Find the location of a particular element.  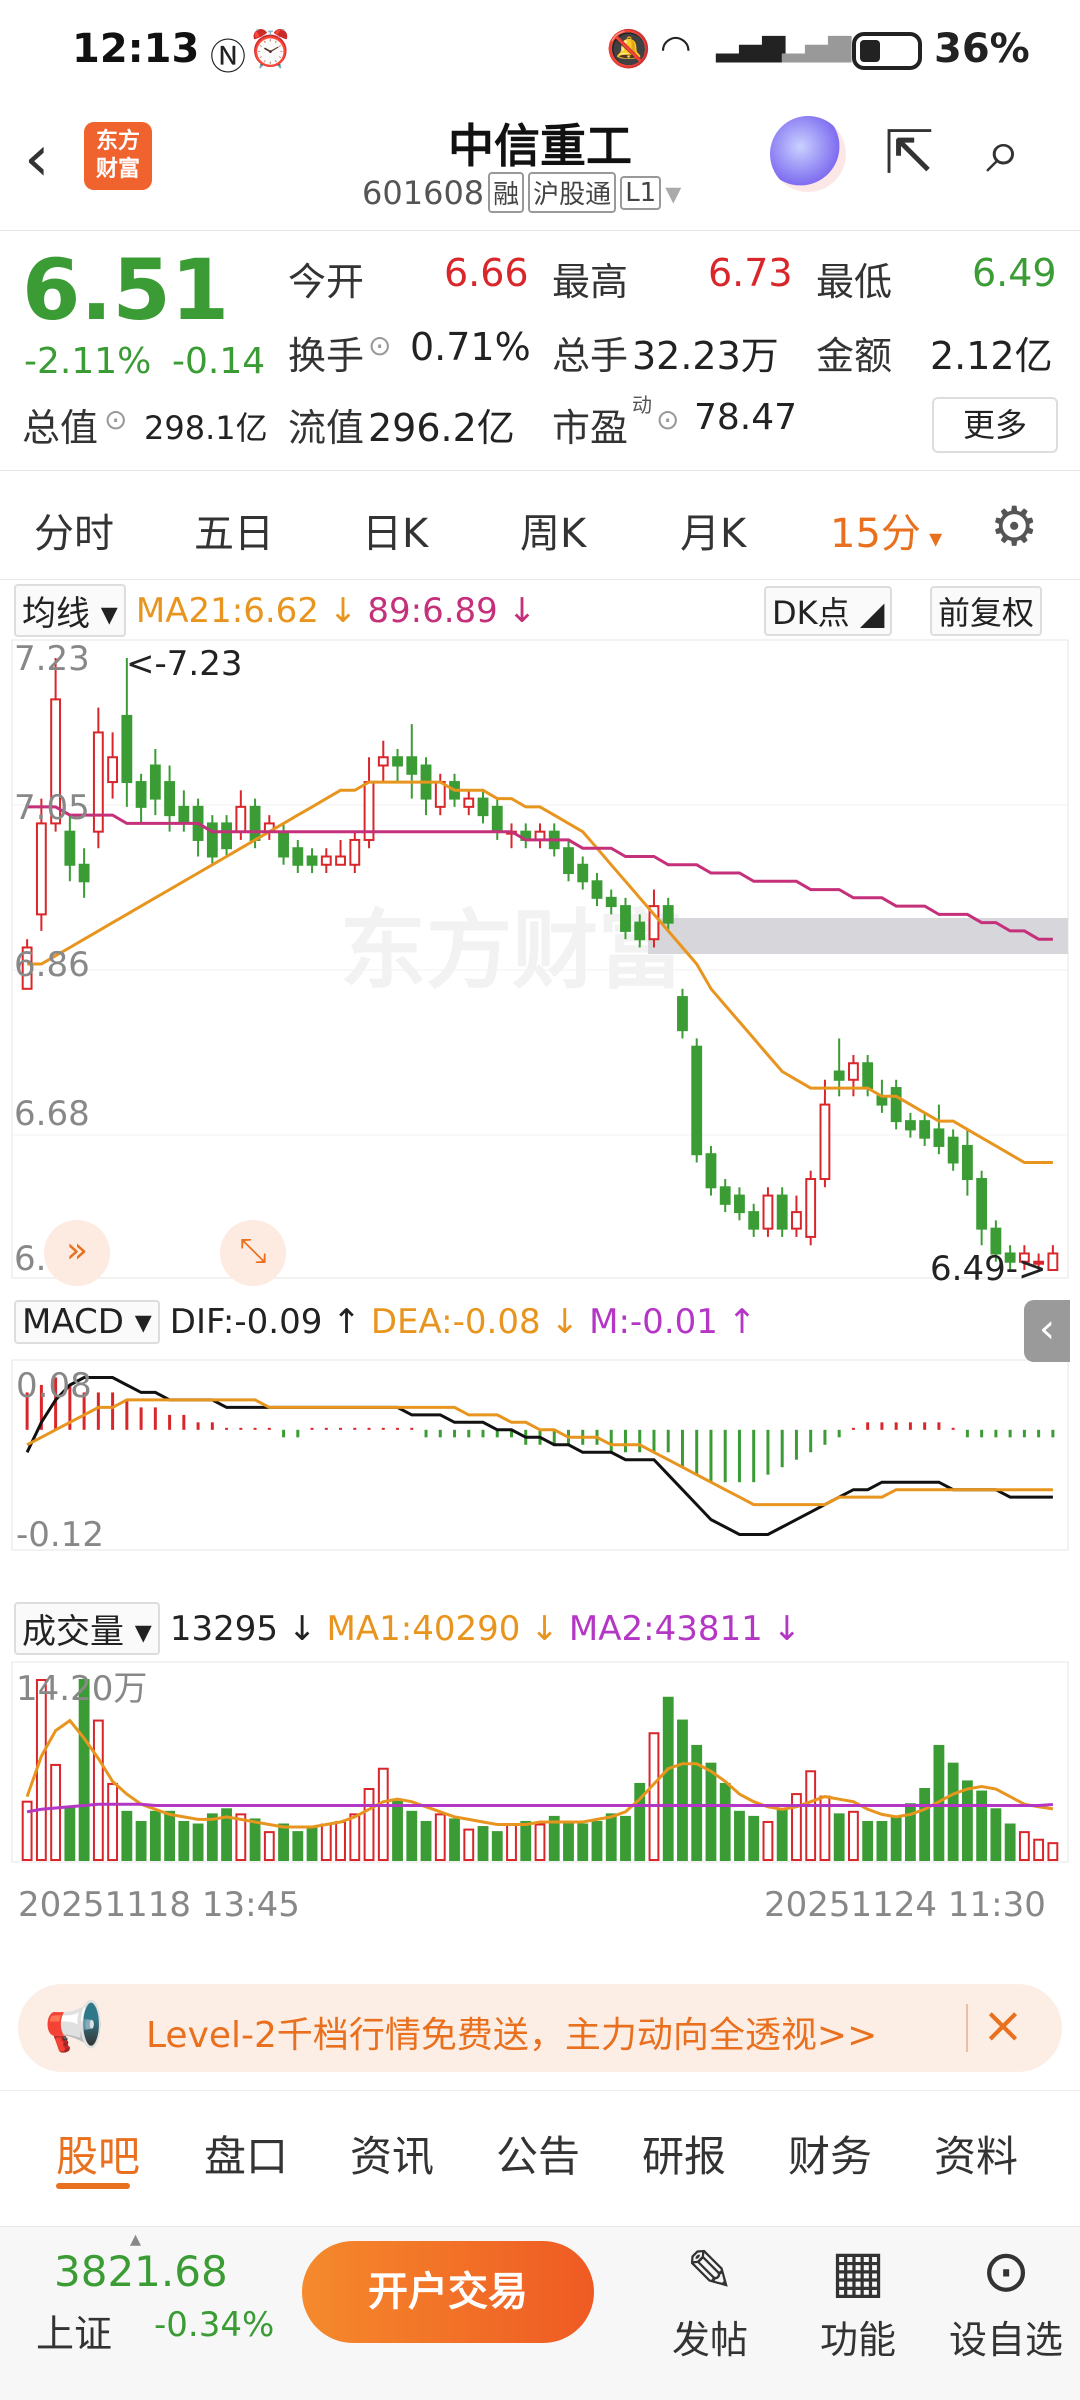

macd-legend: MACD ▾ DIF:-0.09 ↑ DEA:-0.08 ↓ M:-0.01 ↑ is located at coordinates (385, 1322).